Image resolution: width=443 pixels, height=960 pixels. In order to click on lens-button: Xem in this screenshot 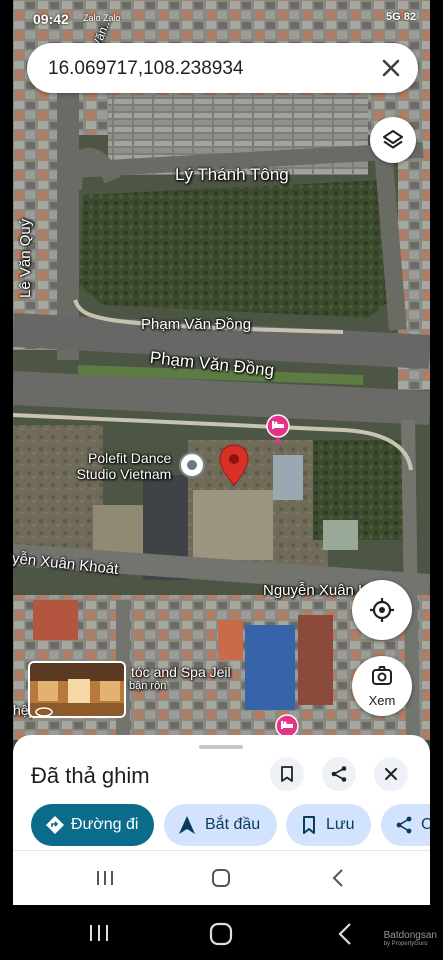, I will do `click(382, 686)`.